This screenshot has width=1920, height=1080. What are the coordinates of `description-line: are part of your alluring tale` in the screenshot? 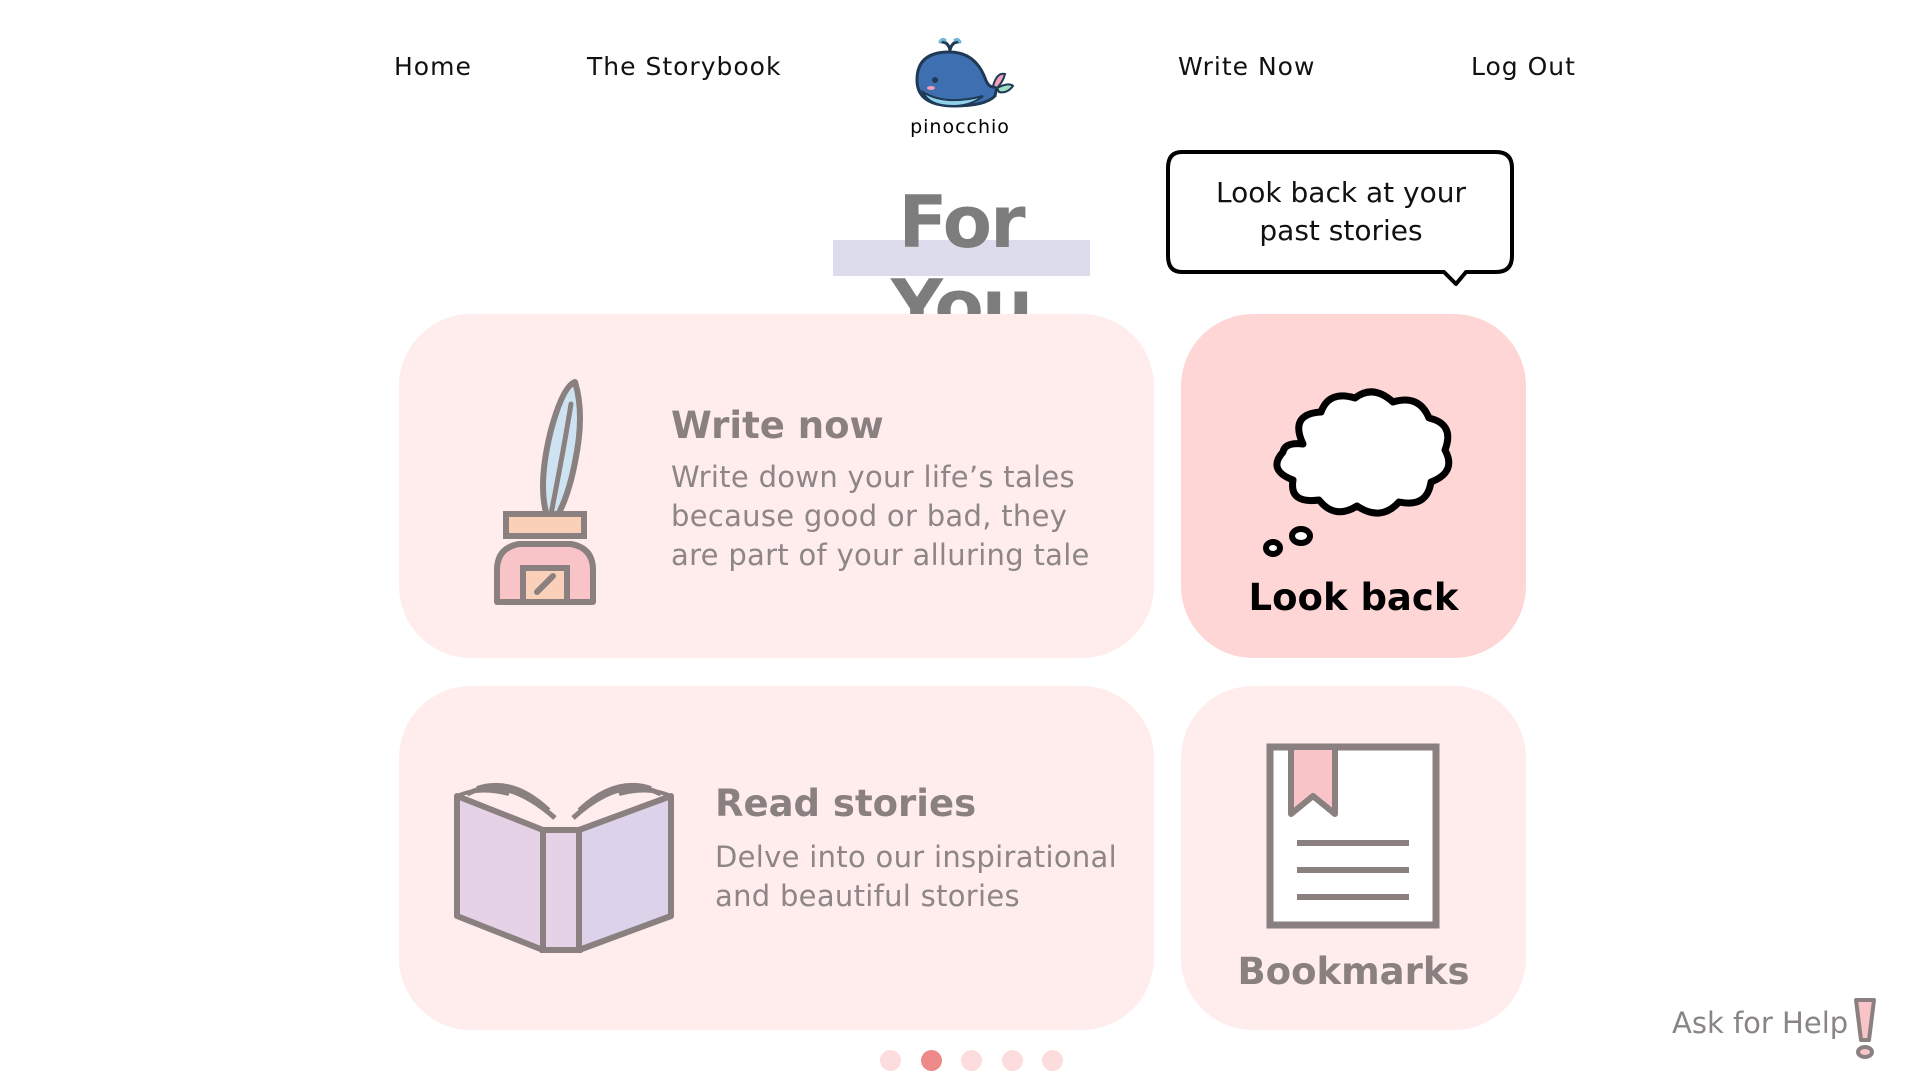 It's located at (880, 555).